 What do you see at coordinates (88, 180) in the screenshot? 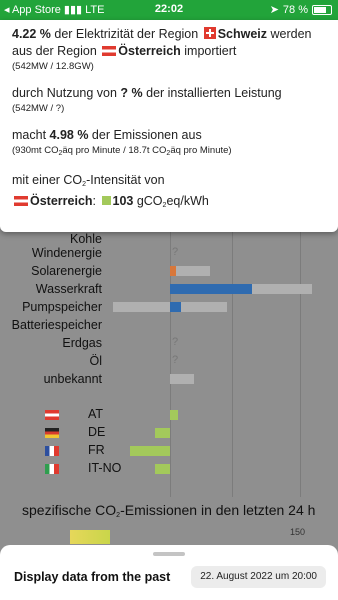
I see `intensity-text: mit einer CO2-Intensität von` at bounding box center [88, 180].